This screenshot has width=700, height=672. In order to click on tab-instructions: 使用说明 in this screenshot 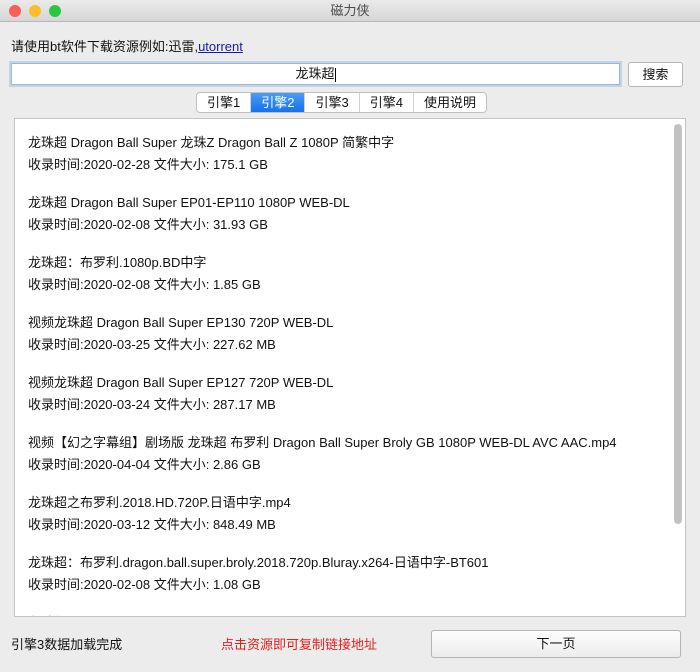, I will do `click(450, 102)`.